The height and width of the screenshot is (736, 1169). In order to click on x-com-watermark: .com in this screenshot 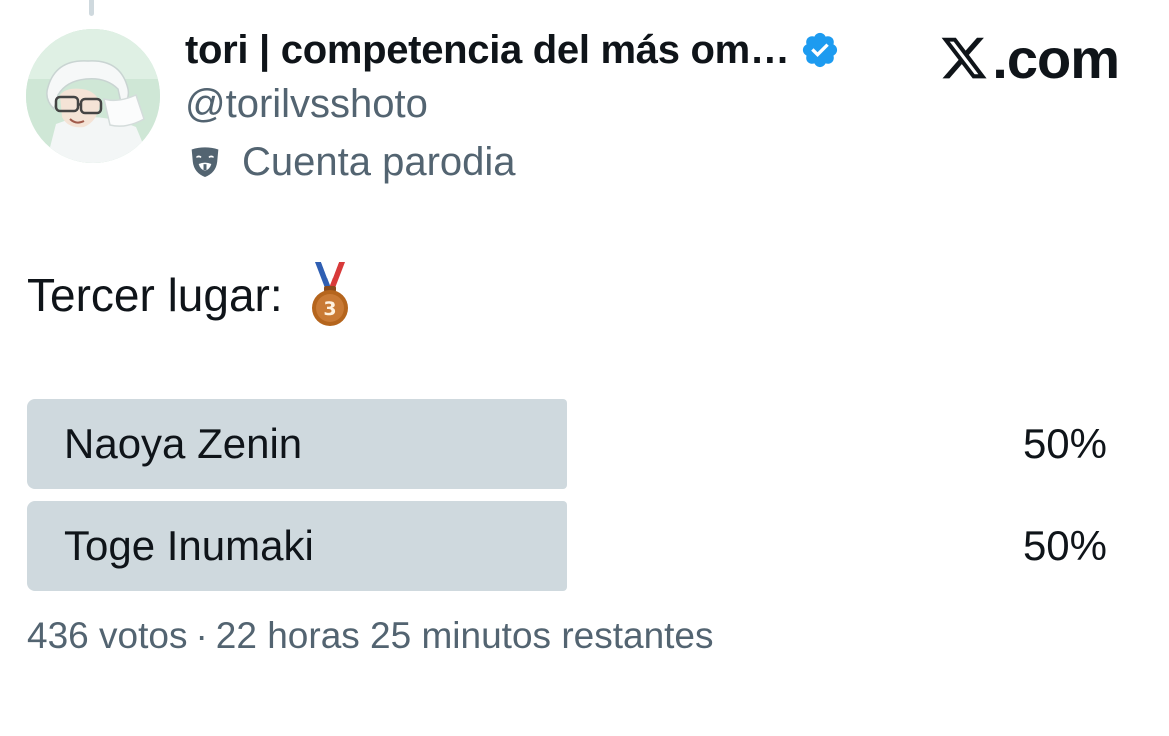, I will do `click(1029, 58)`.